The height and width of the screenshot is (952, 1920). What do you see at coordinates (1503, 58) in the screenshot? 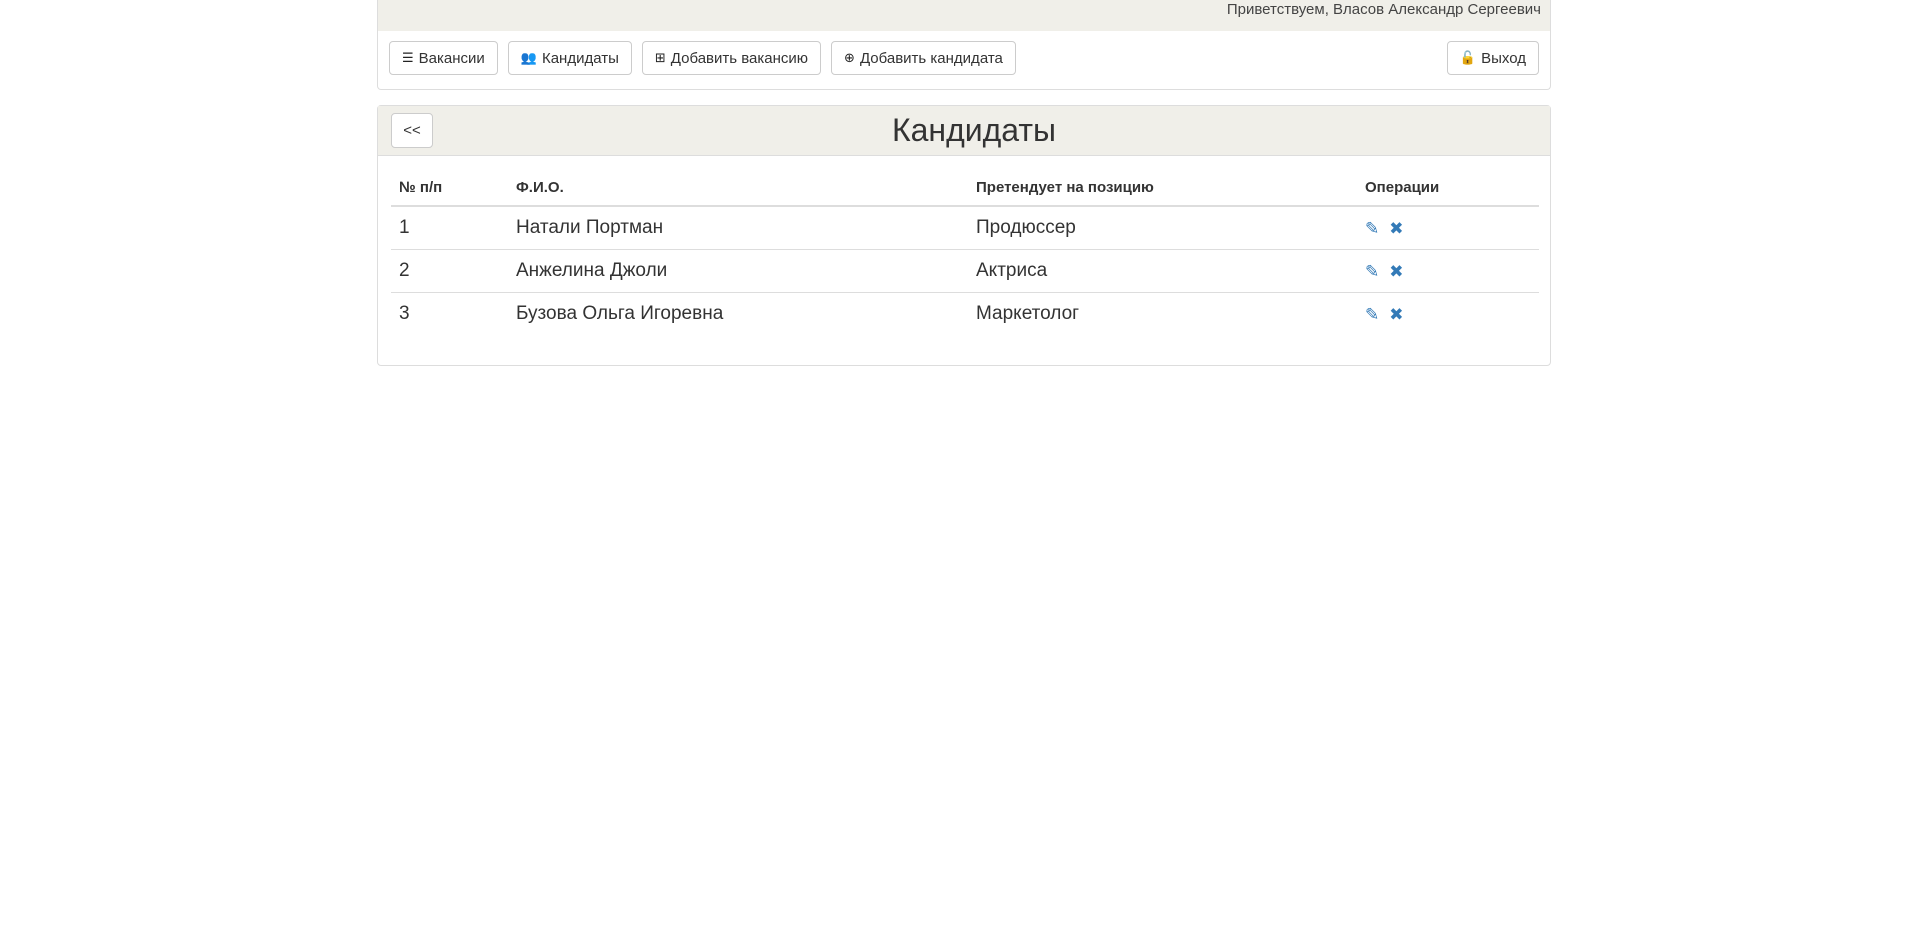
I see `logout-button-label: Выход` at bounding box center [1503, 58].